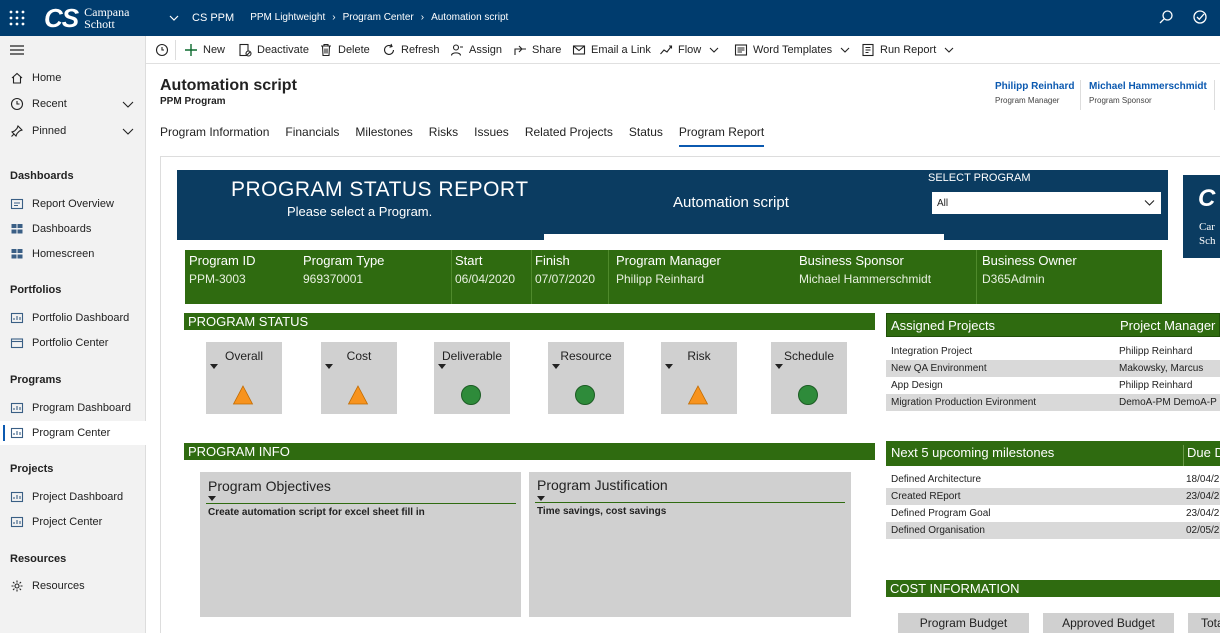  What do you see at coordinates (1204, 623) in the screenshot?
I see `total-budget-tile: Tota` at bounding box center [1204, 623].